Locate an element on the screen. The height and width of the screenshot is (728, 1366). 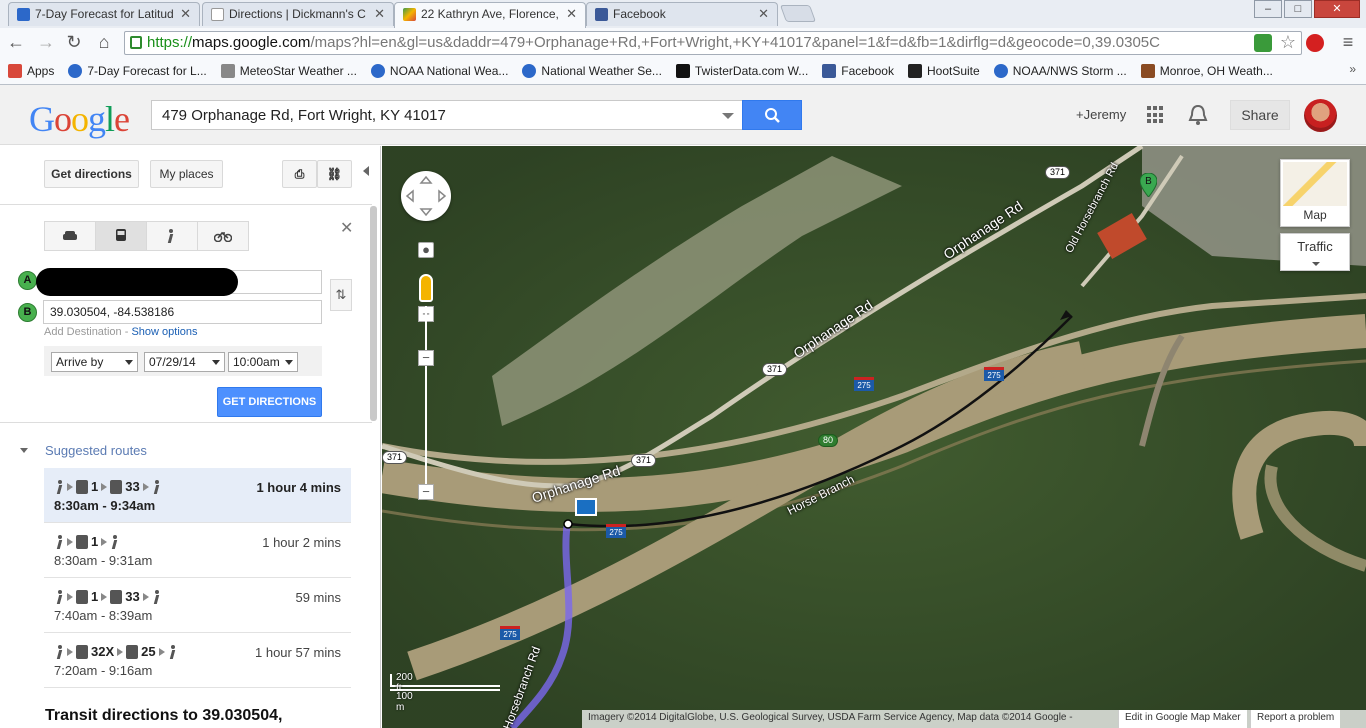
my-places-button: My places is located at coordinates (186, 174).